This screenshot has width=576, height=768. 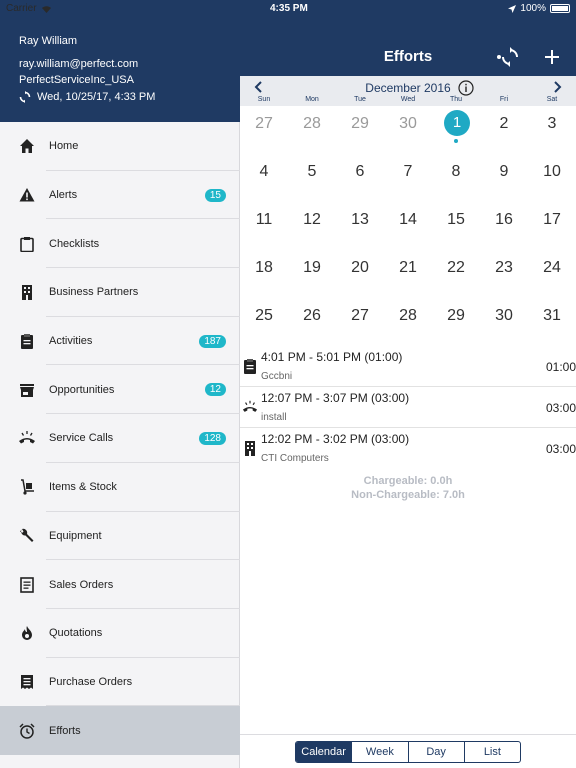 What do you see at coordinates (27, 633) in the screenshot?
I see `flame-icon` at bounding box center [27, 633].